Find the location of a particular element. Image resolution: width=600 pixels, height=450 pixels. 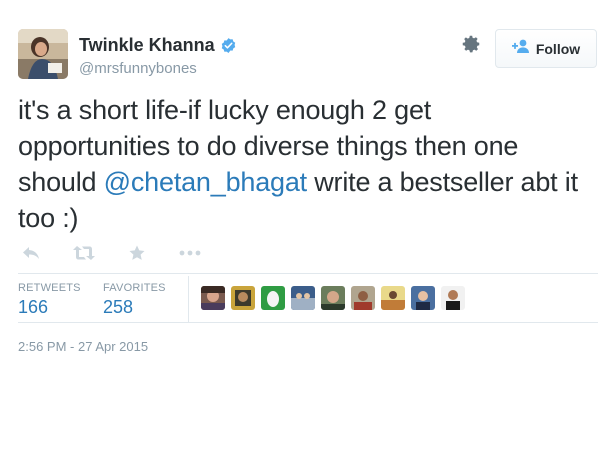

retweet-icon is located at coordinates (84, 253).